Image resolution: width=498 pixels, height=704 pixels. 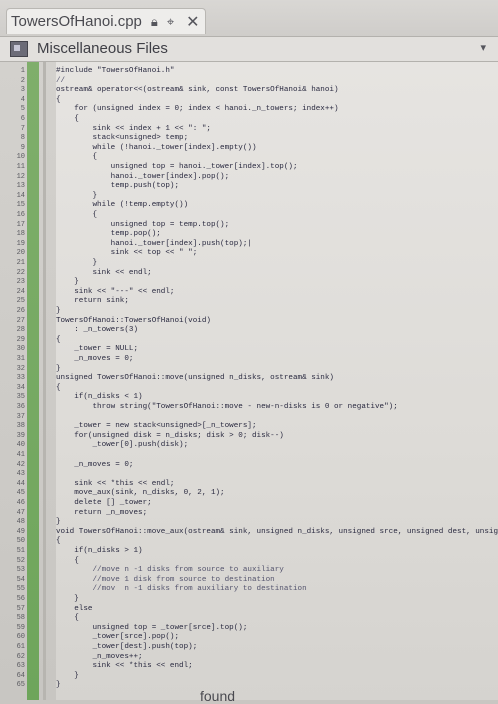 What do you see at coordinates (20, 627) in the screenshot?
I see `line-number: 59` at bounding box center [20, 627].